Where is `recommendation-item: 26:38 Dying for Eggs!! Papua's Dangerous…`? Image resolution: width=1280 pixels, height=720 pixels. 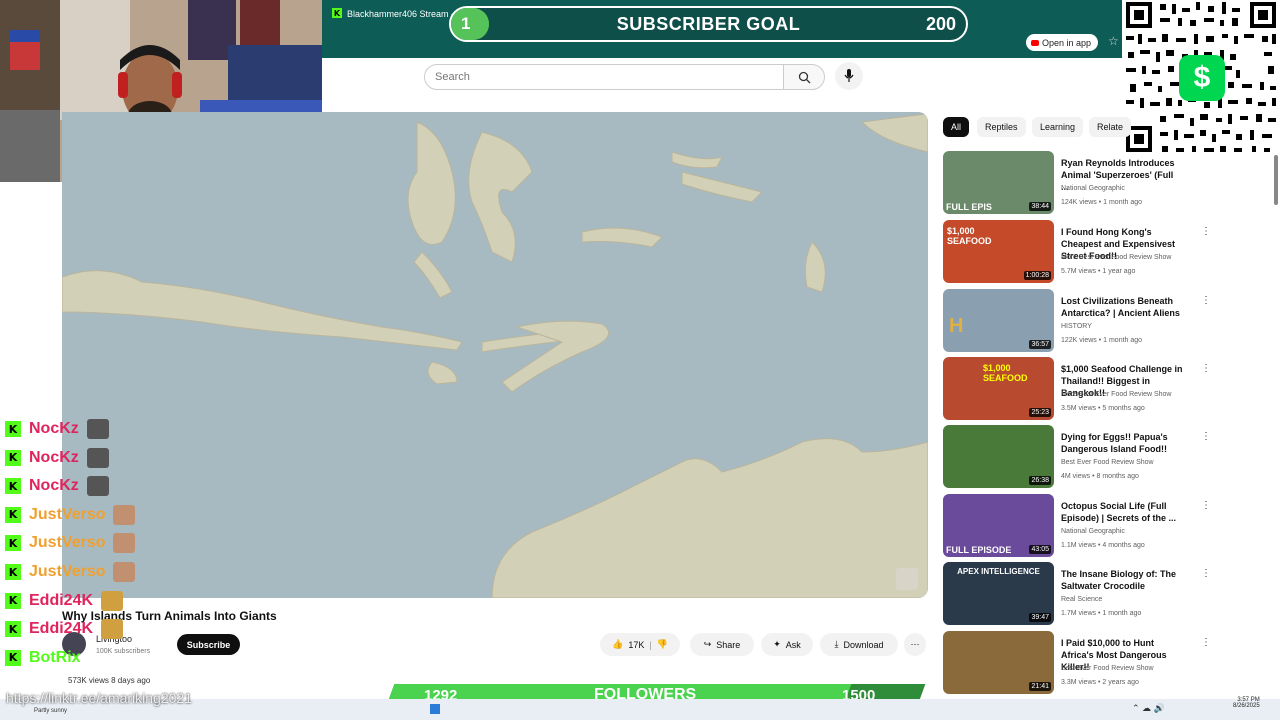
recommendation-item: 26:38 Dying for Eggs!! Papua's Dangerous… is located at coordinates (1077, 457).